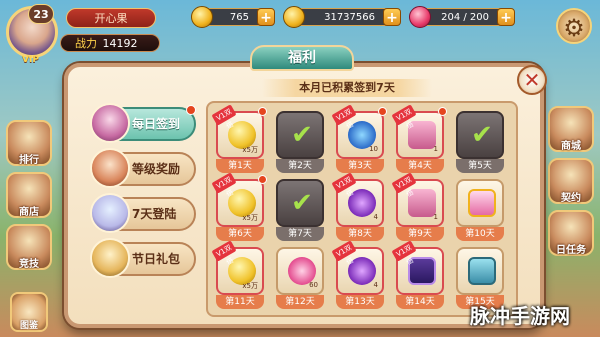 This screenshot has width=600, height=337. What do you see at coordinates (29, 143) in the screenshot?
I see `ranking-button: 排行` at bounding box center [29, 143].